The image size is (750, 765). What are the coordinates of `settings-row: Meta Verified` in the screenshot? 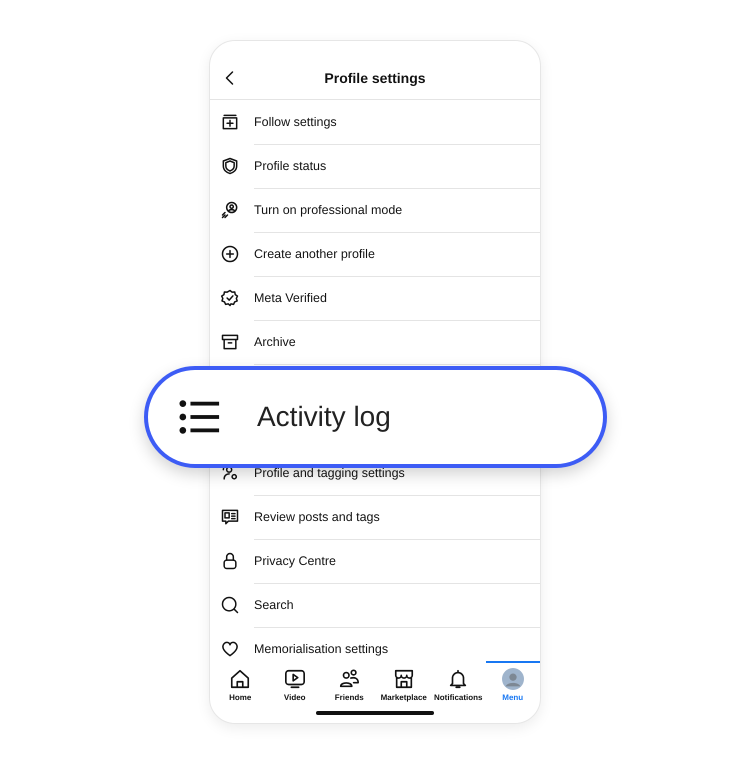 It's located at (375, 298).